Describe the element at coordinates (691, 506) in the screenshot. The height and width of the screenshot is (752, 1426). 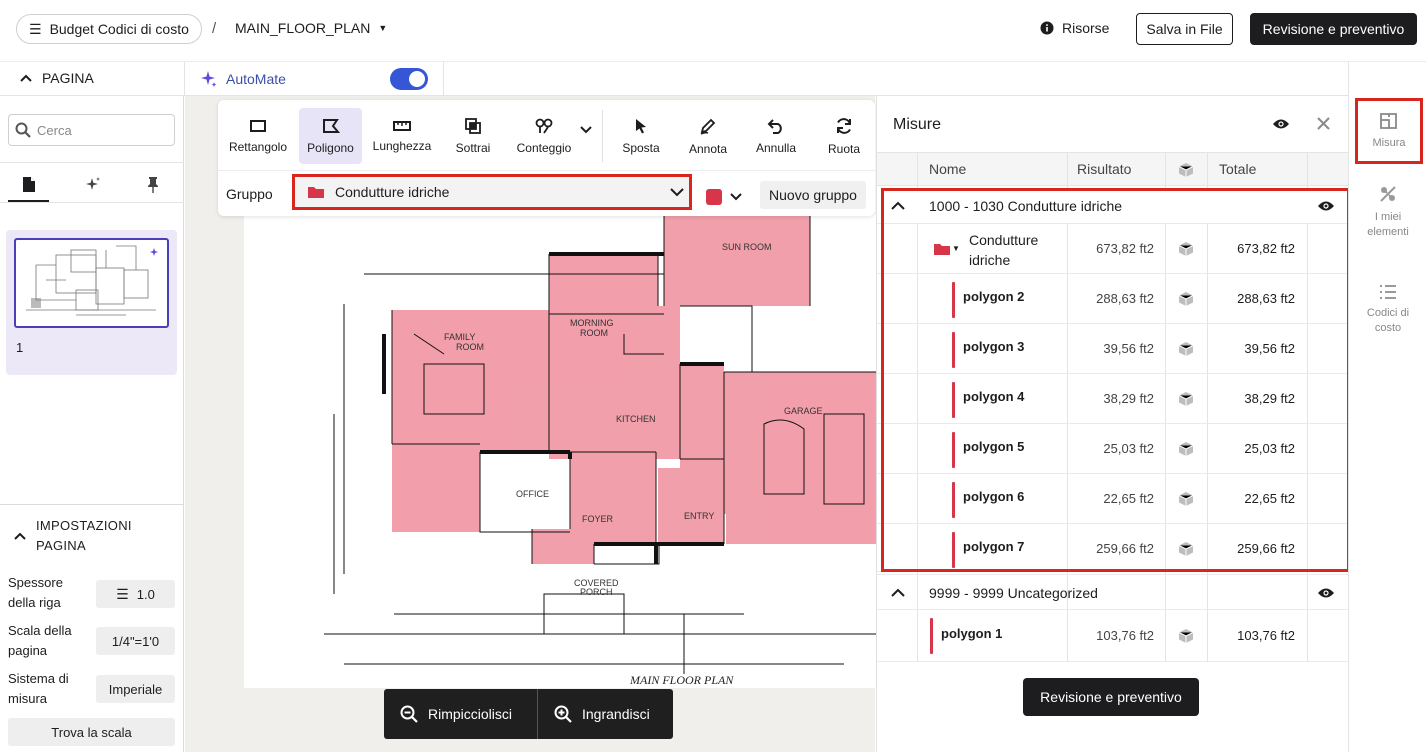
I see `entry-area` at that location.